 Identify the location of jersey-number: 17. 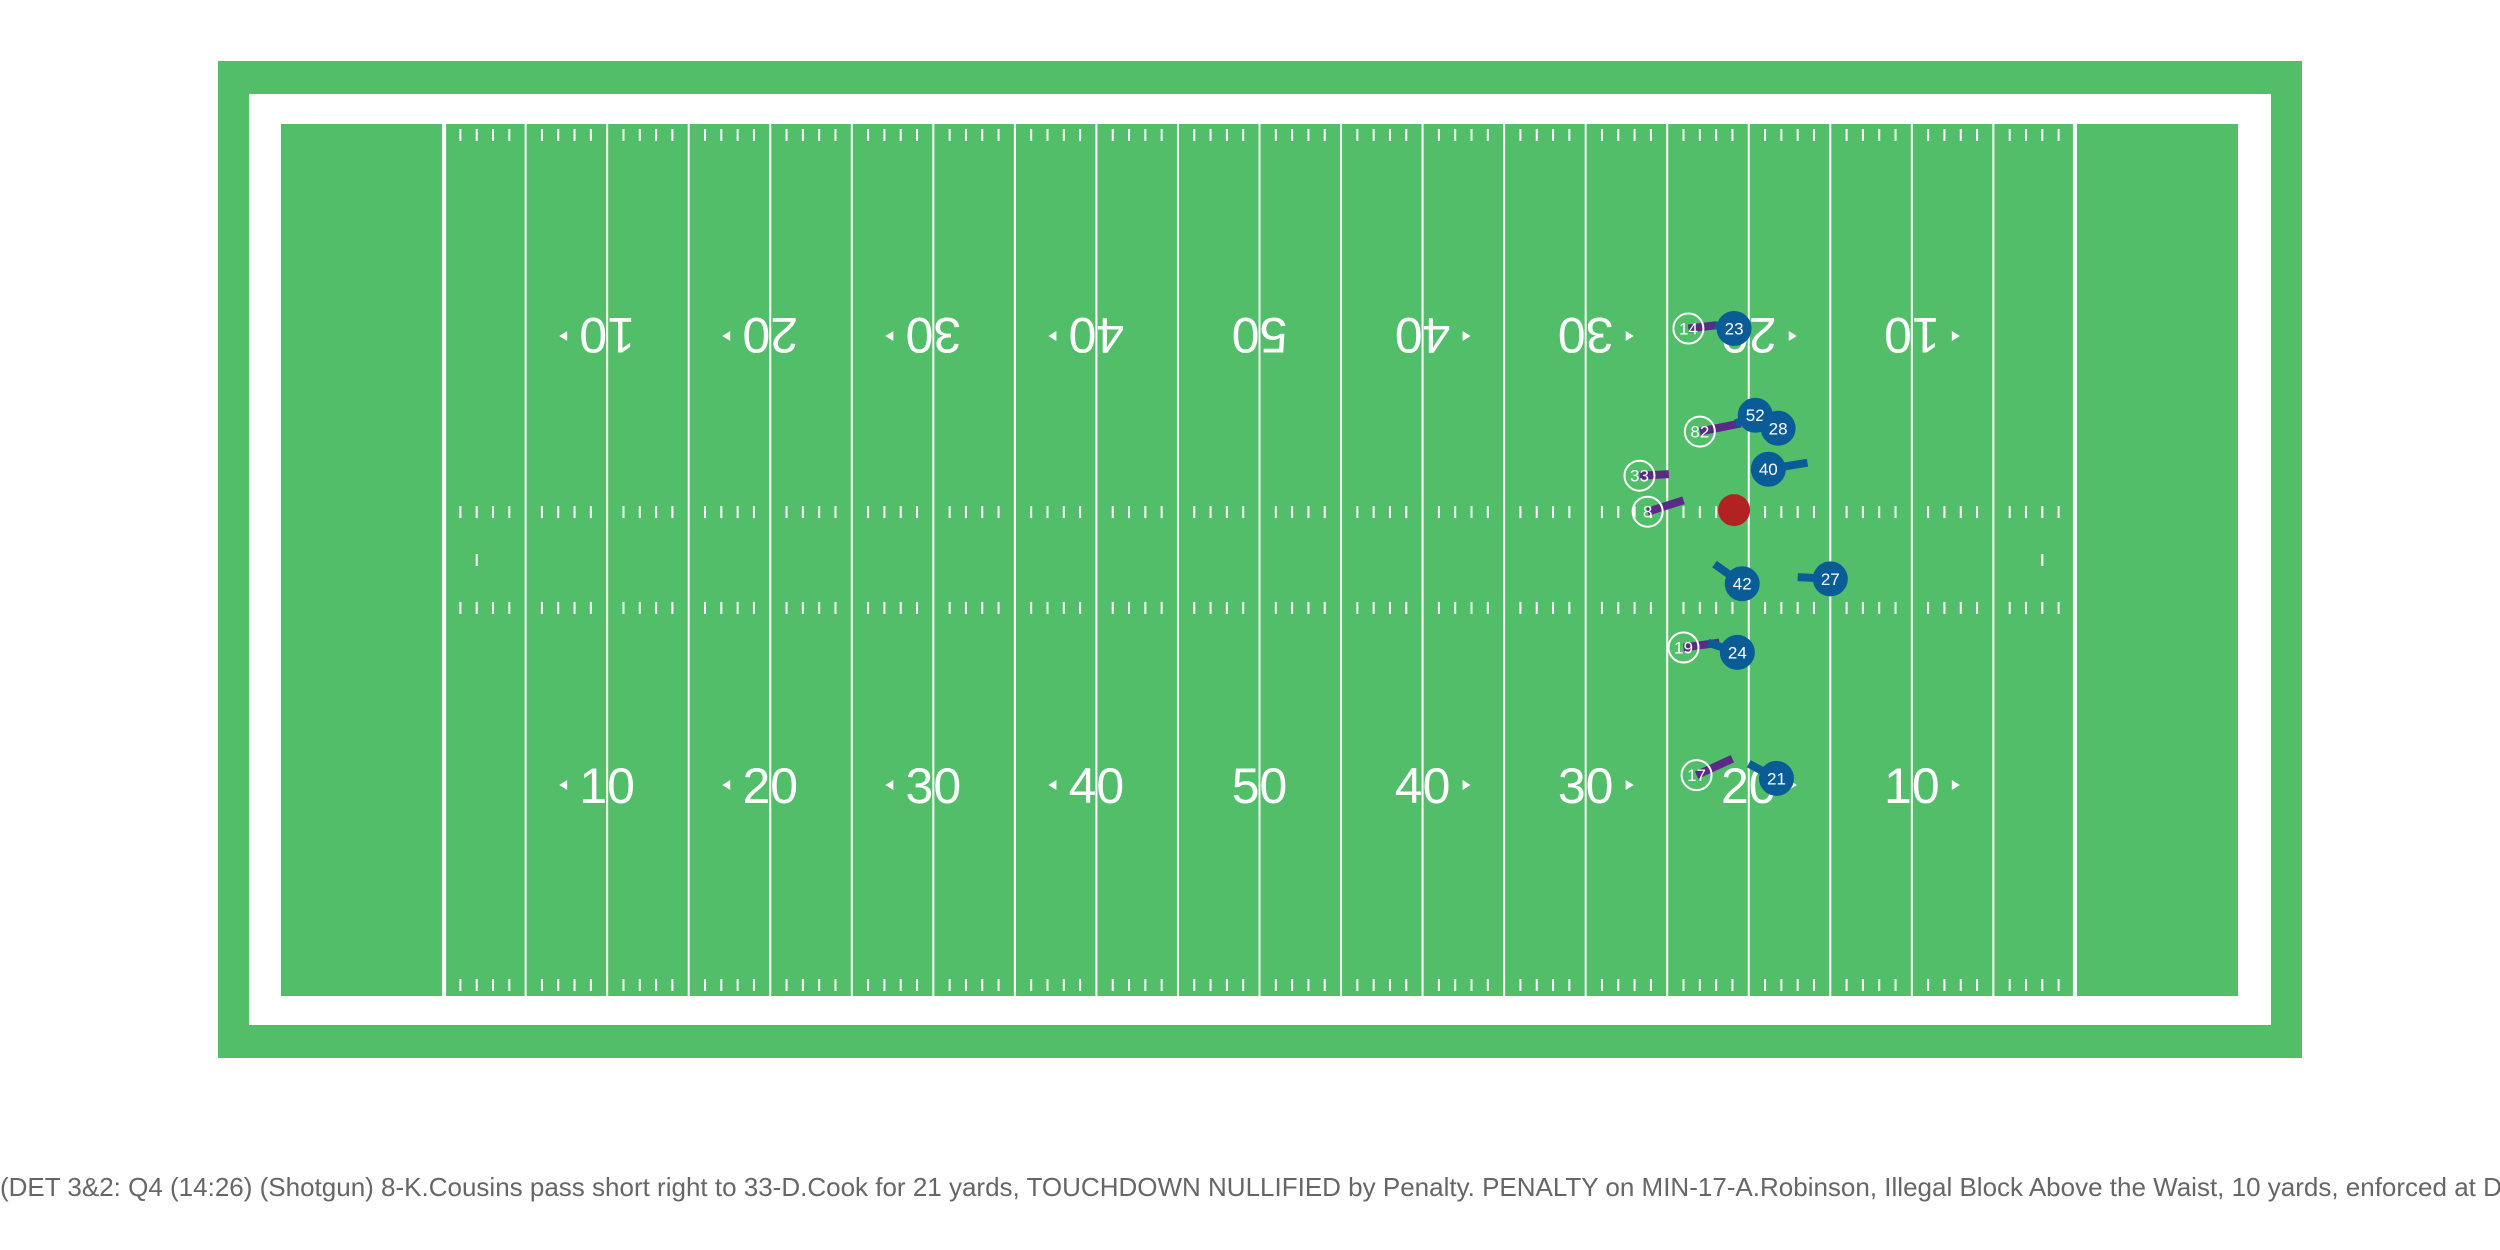
(1696, 775).